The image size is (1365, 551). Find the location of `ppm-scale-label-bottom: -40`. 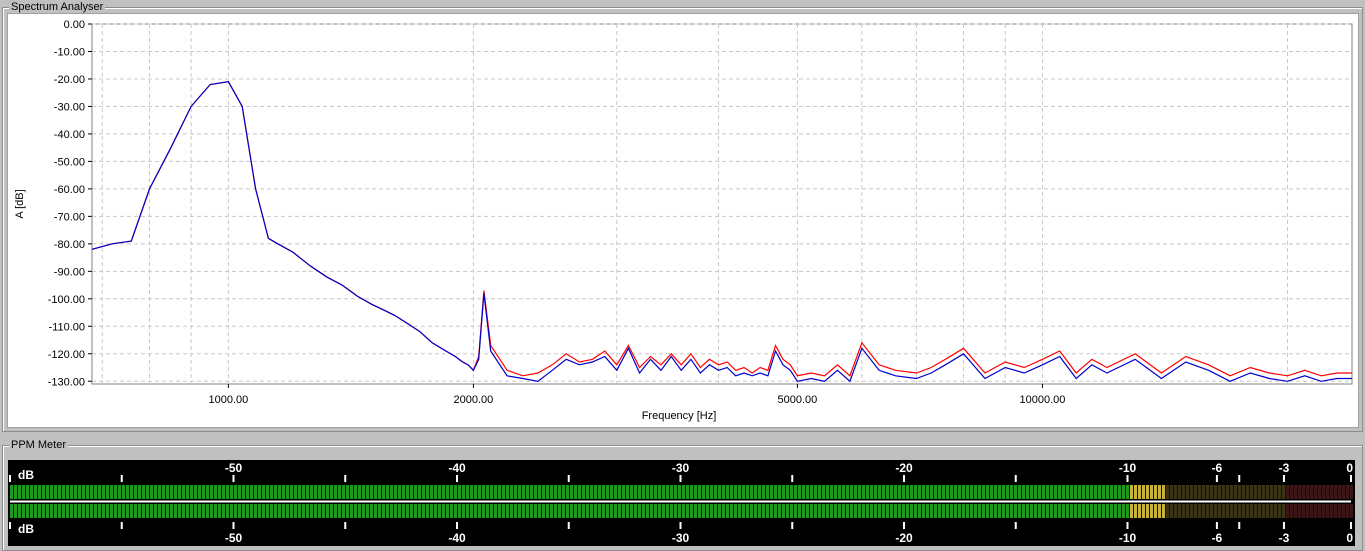

ppm-scale-label-bottom: -40 is located at coordinates (457, 538).